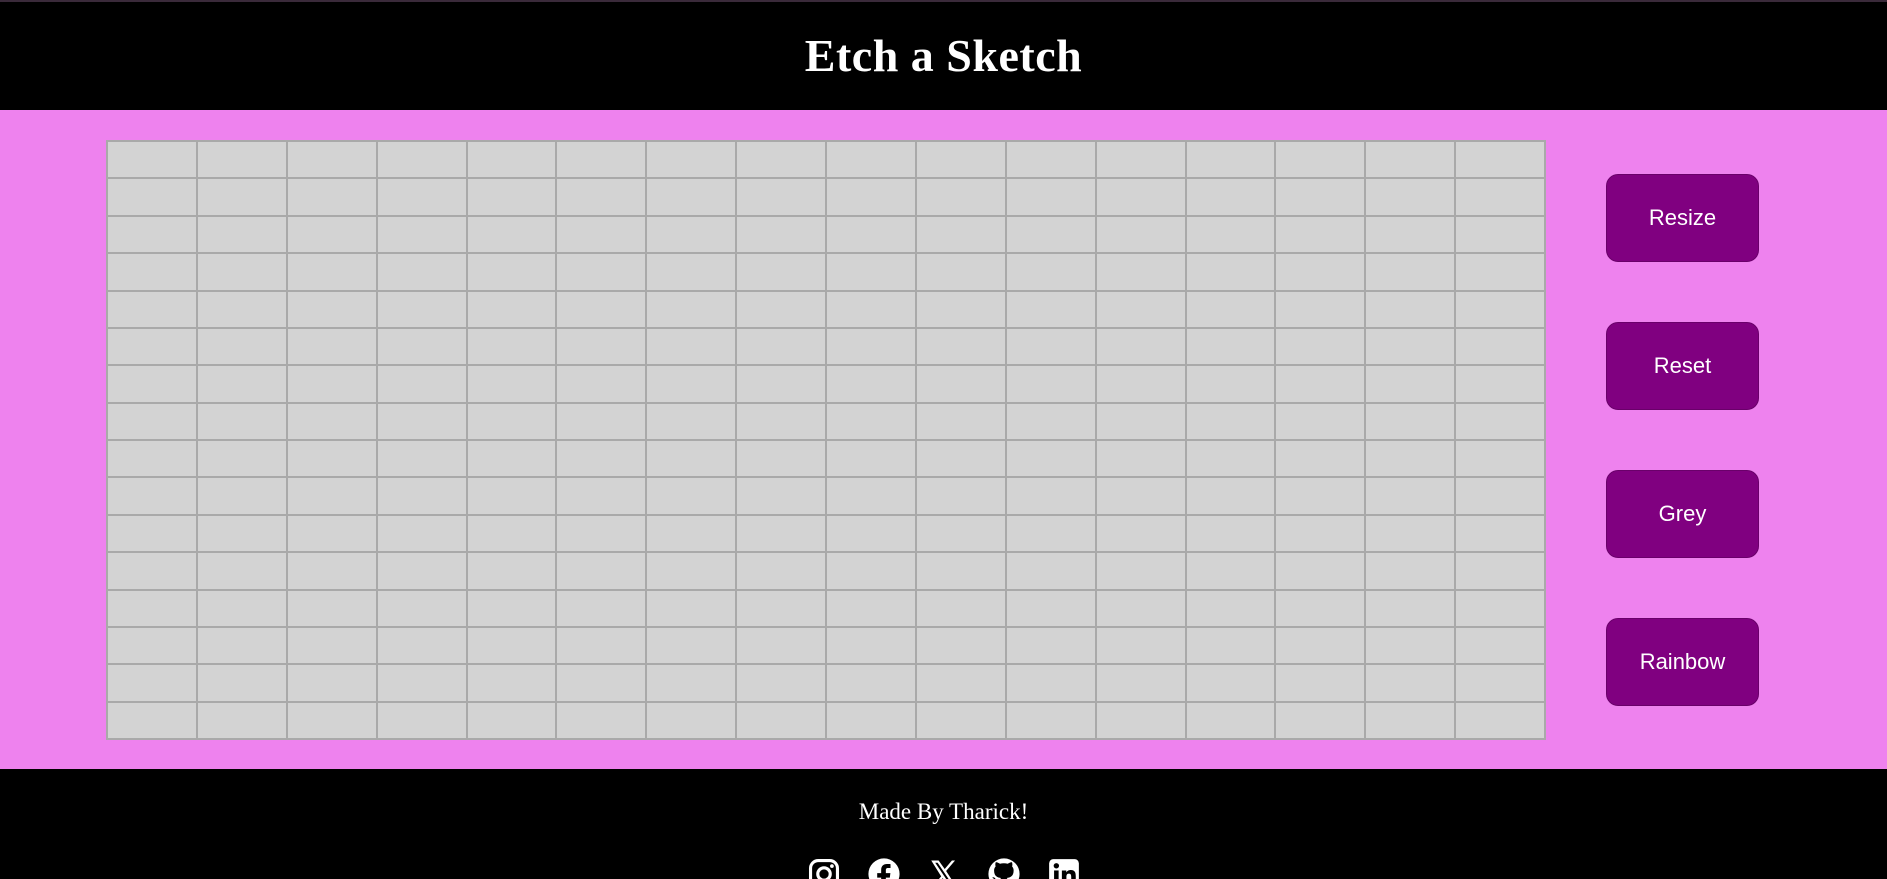  I want to click on rainbow-button: Rainbow, so click(1682, 662).